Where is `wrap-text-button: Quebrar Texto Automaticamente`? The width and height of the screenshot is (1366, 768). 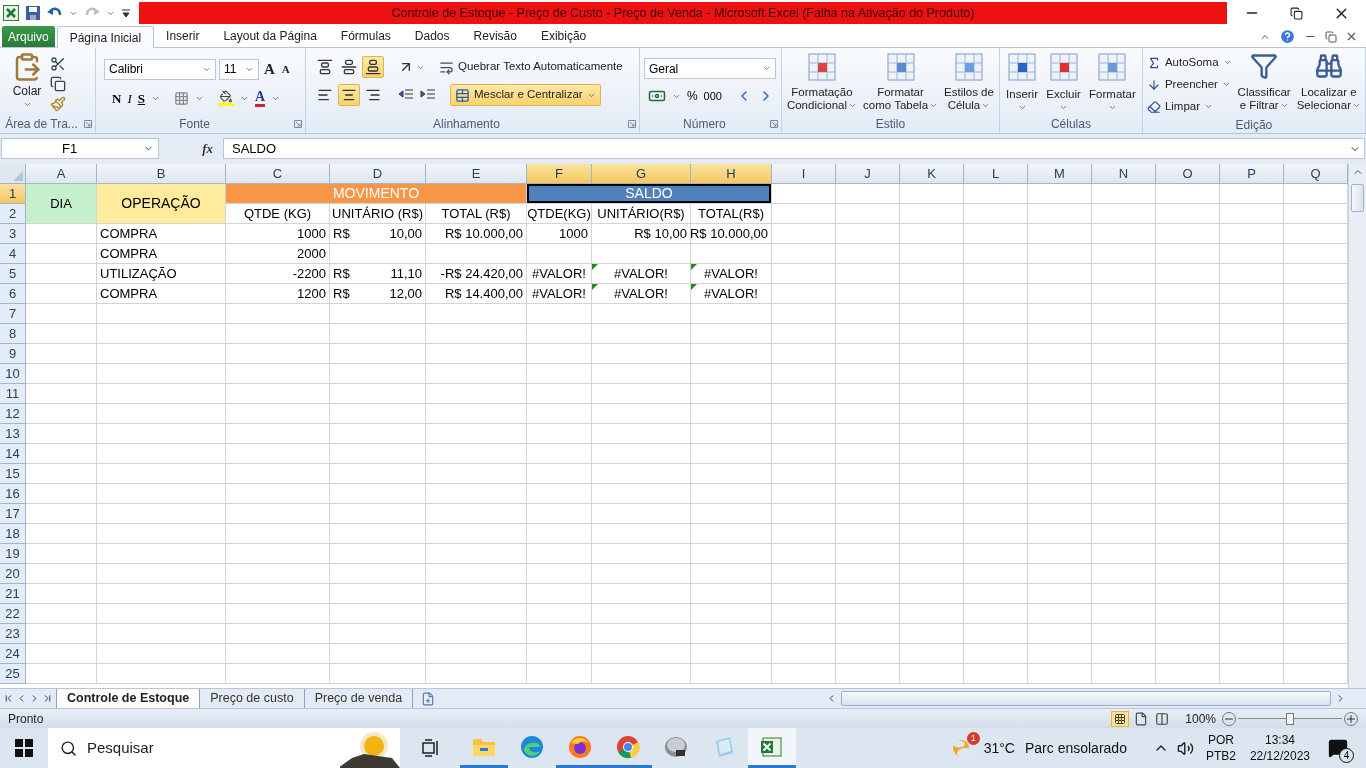 wrap-text-button: Quebrar Texto Automaticamente is located at coordinates (530, 67).